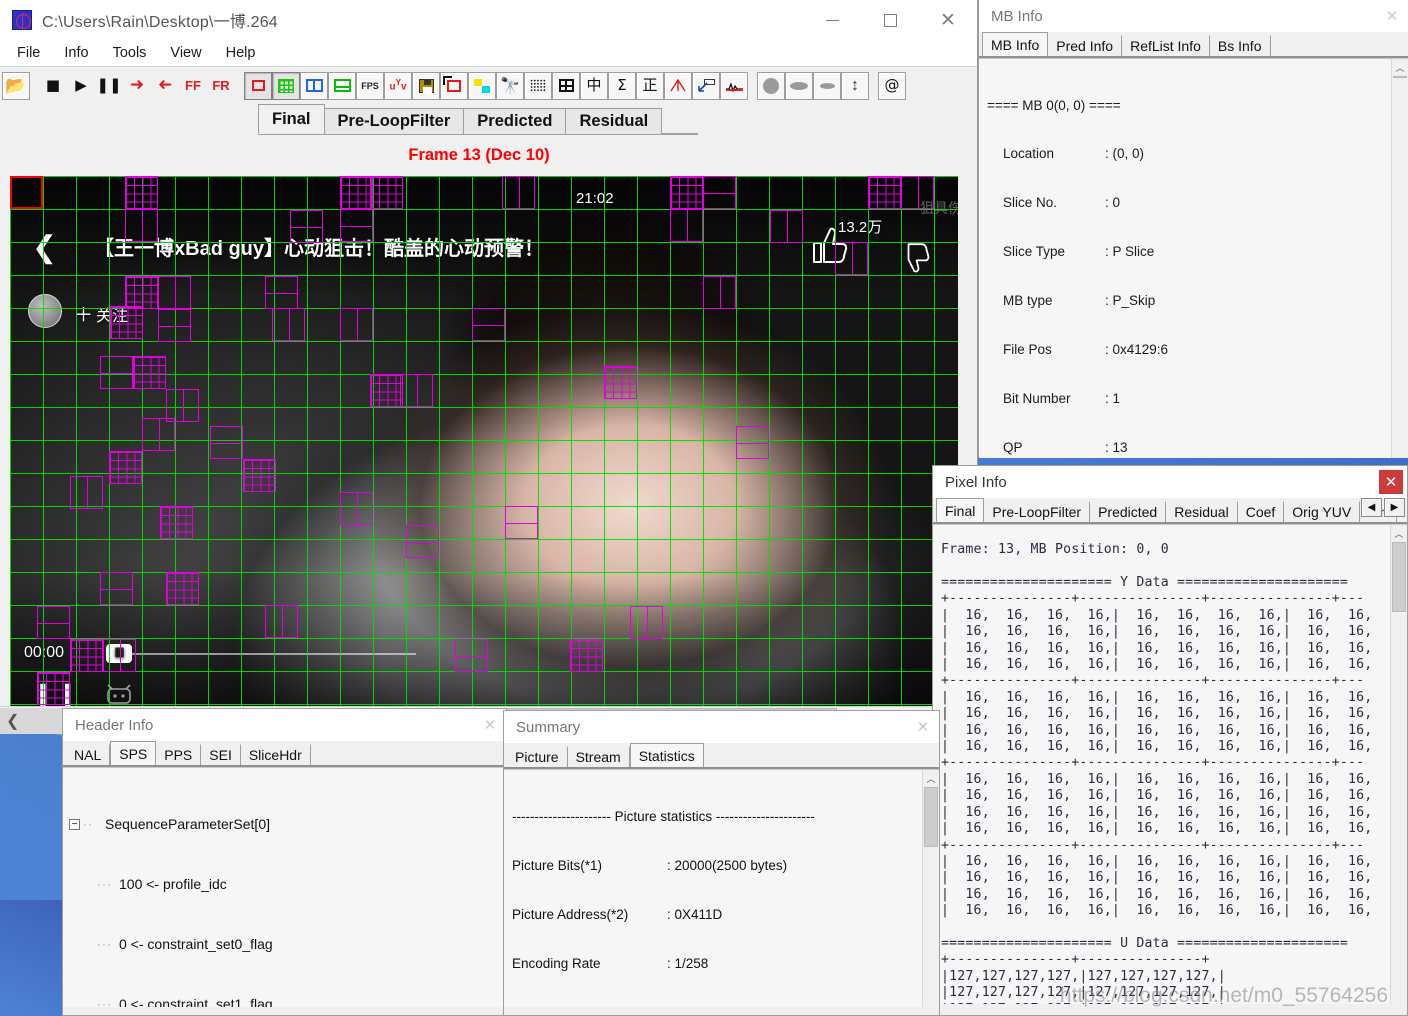 The width and height of the screenshot is (1408, 1016). I want to click on minimize-button, so click(832, 20).